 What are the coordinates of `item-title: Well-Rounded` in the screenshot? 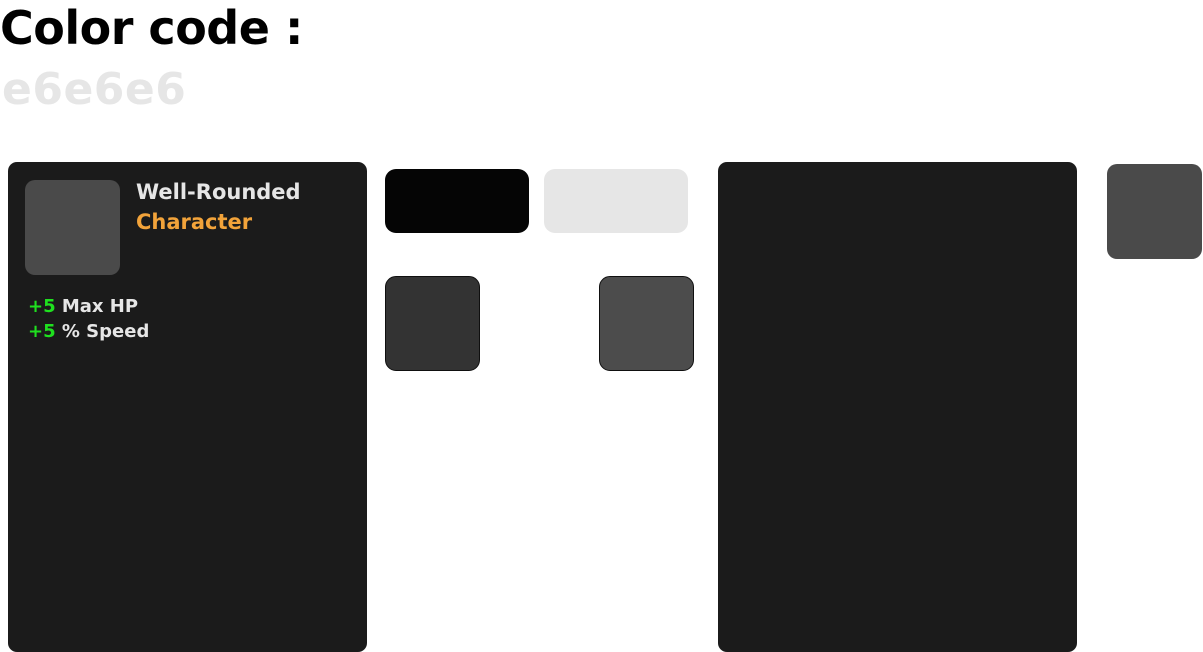 It's located at (218, 192).